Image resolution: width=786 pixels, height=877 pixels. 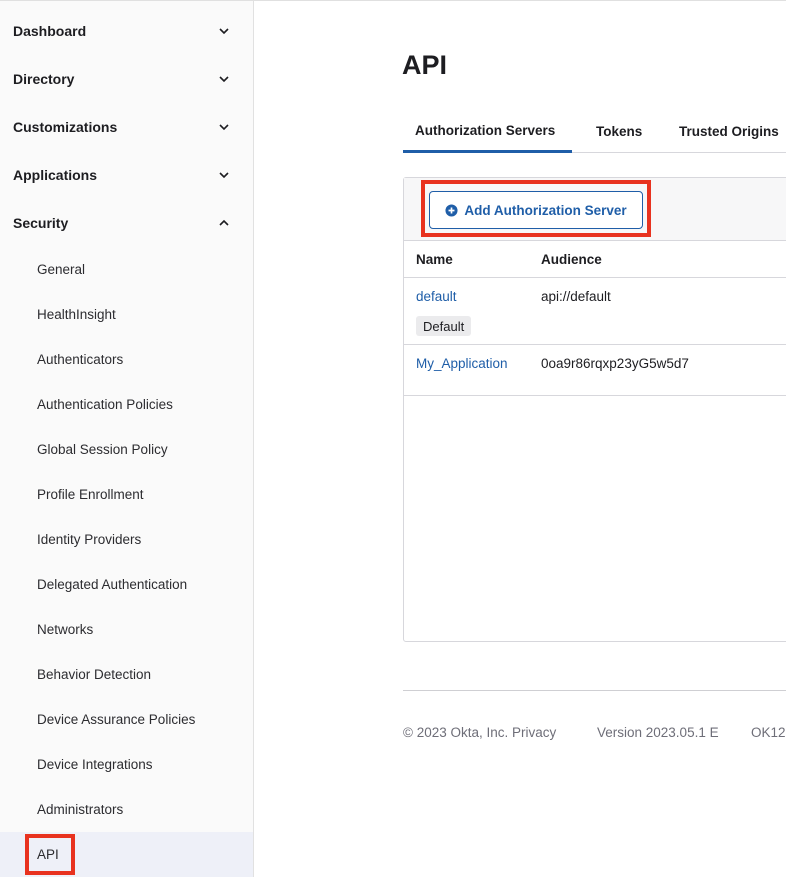 I want to click on sidebar-item-authentication-policies: Authentication Policies, so click(x=126, y=404).